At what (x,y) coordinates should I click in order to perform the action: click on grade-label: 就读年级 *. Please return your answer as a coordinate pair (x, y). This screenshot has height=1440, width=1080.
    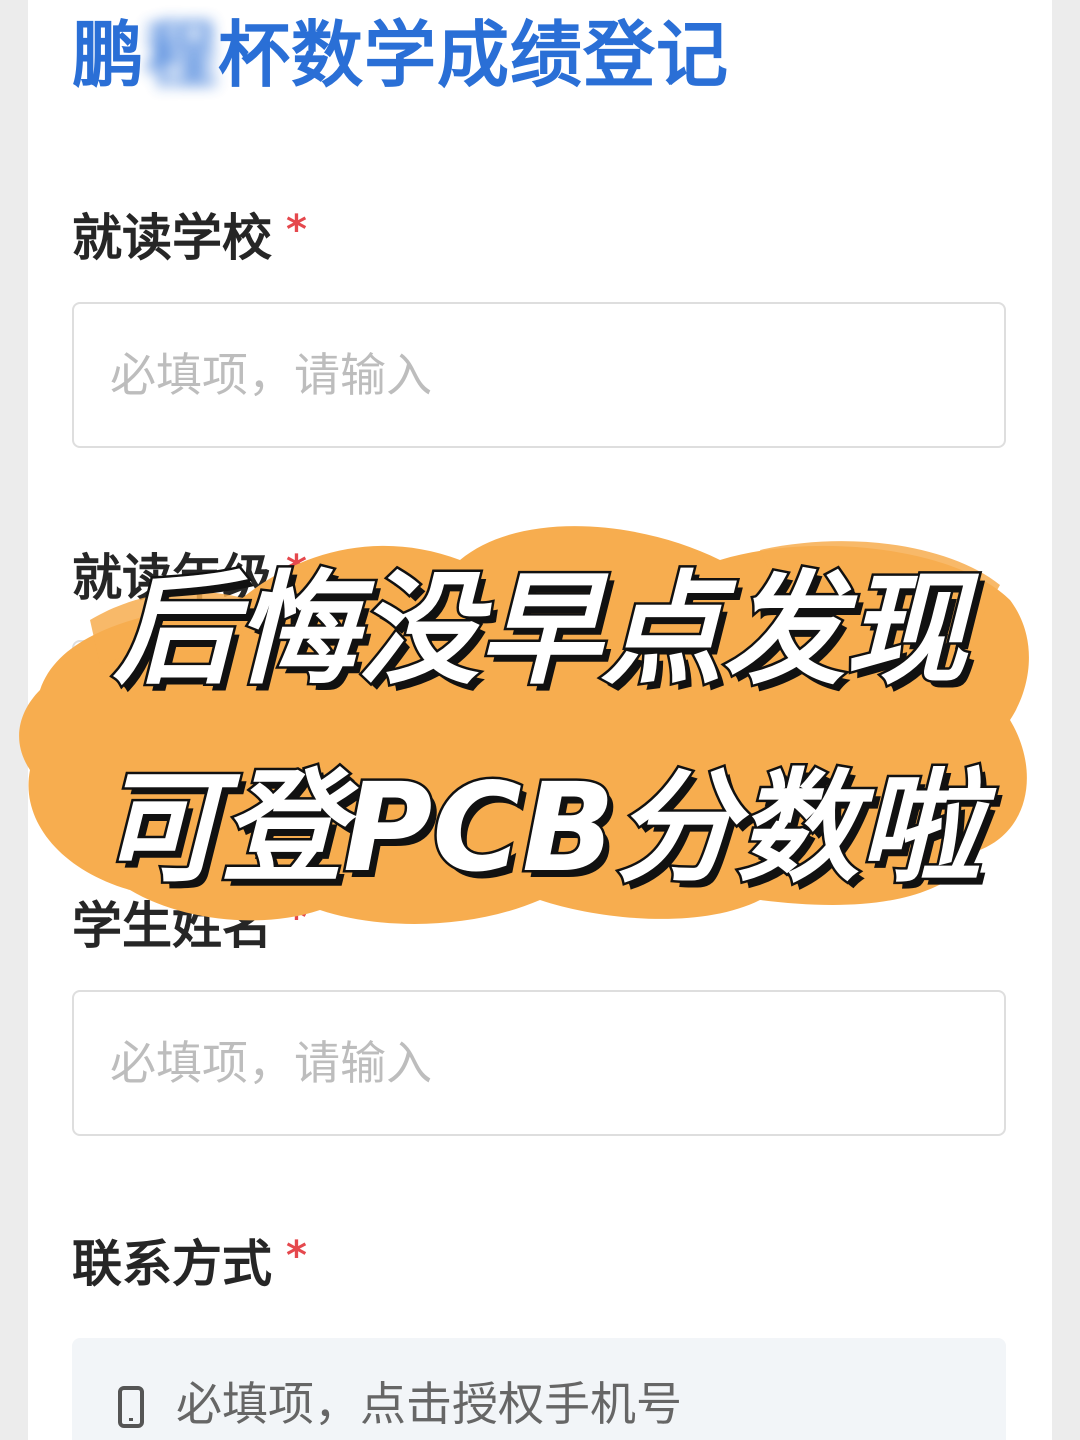
    Looking at the image, I should click on (189, 574).